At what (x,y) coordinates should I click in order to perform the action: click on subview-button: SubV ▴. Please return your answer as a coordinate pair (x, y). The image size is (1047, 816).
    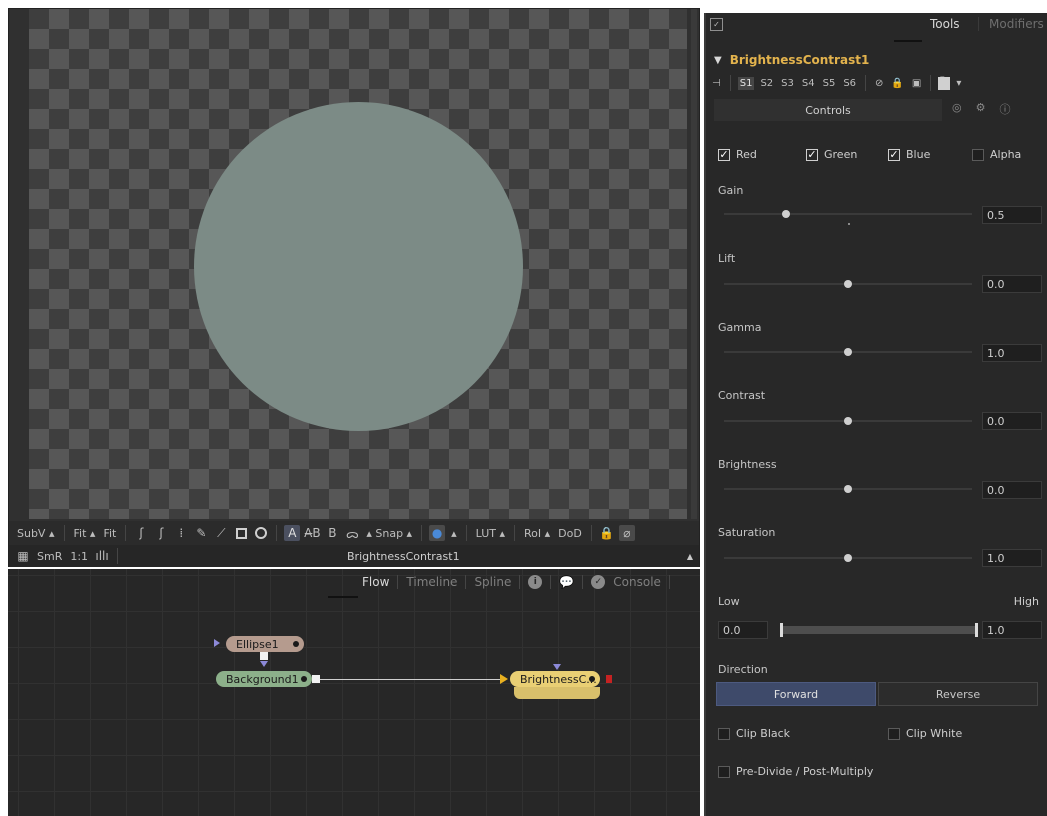
    Looking at the image, I should click on (36, 533).